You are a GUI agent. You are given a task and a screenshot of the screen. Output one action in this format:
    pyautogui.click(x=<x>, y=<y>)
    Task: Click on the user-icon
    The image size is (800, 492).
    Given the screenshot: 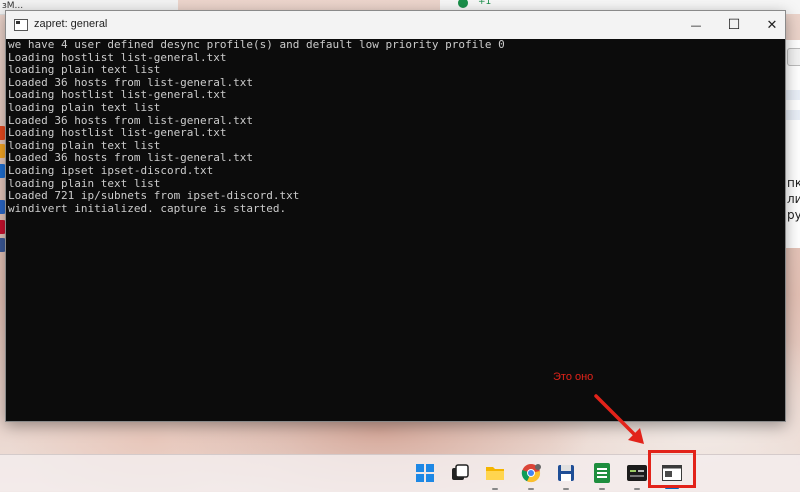 What is the action you would take?
    pyautogui.click(x=463, y=4)
    